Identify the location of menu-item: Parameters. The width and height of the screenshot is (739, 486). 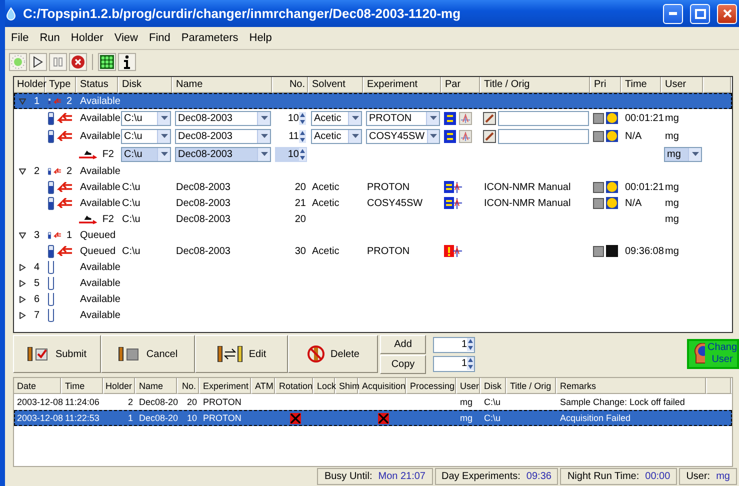
(209, 38).